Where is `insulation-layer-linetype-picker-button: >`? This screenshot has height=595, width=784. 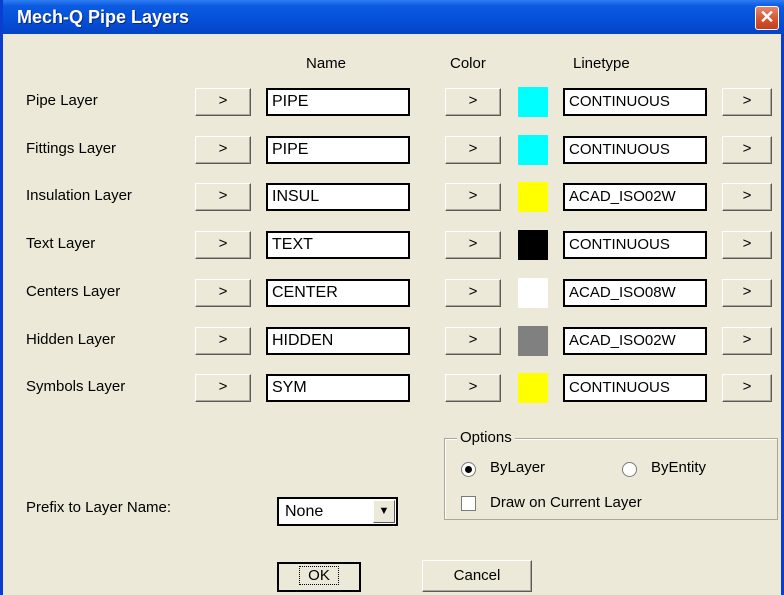 insulation-layer-linetype-picker-button: > is located at coordinates (747, 197).